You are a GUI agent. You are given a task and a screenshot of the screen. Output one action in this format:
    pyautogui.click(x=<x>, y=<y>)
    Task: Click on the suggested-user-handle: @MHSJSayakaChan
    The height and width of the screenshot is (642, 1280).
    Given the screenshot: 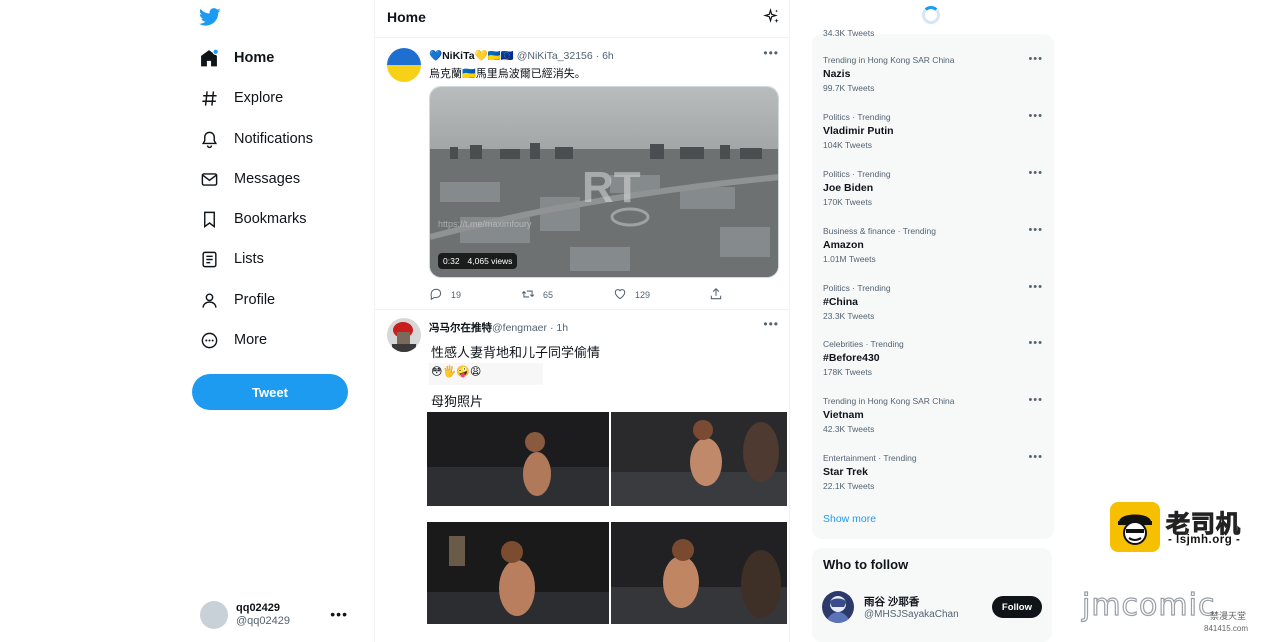 What is the action you would take?
    pyautogui.click(x=911, y=614)
    